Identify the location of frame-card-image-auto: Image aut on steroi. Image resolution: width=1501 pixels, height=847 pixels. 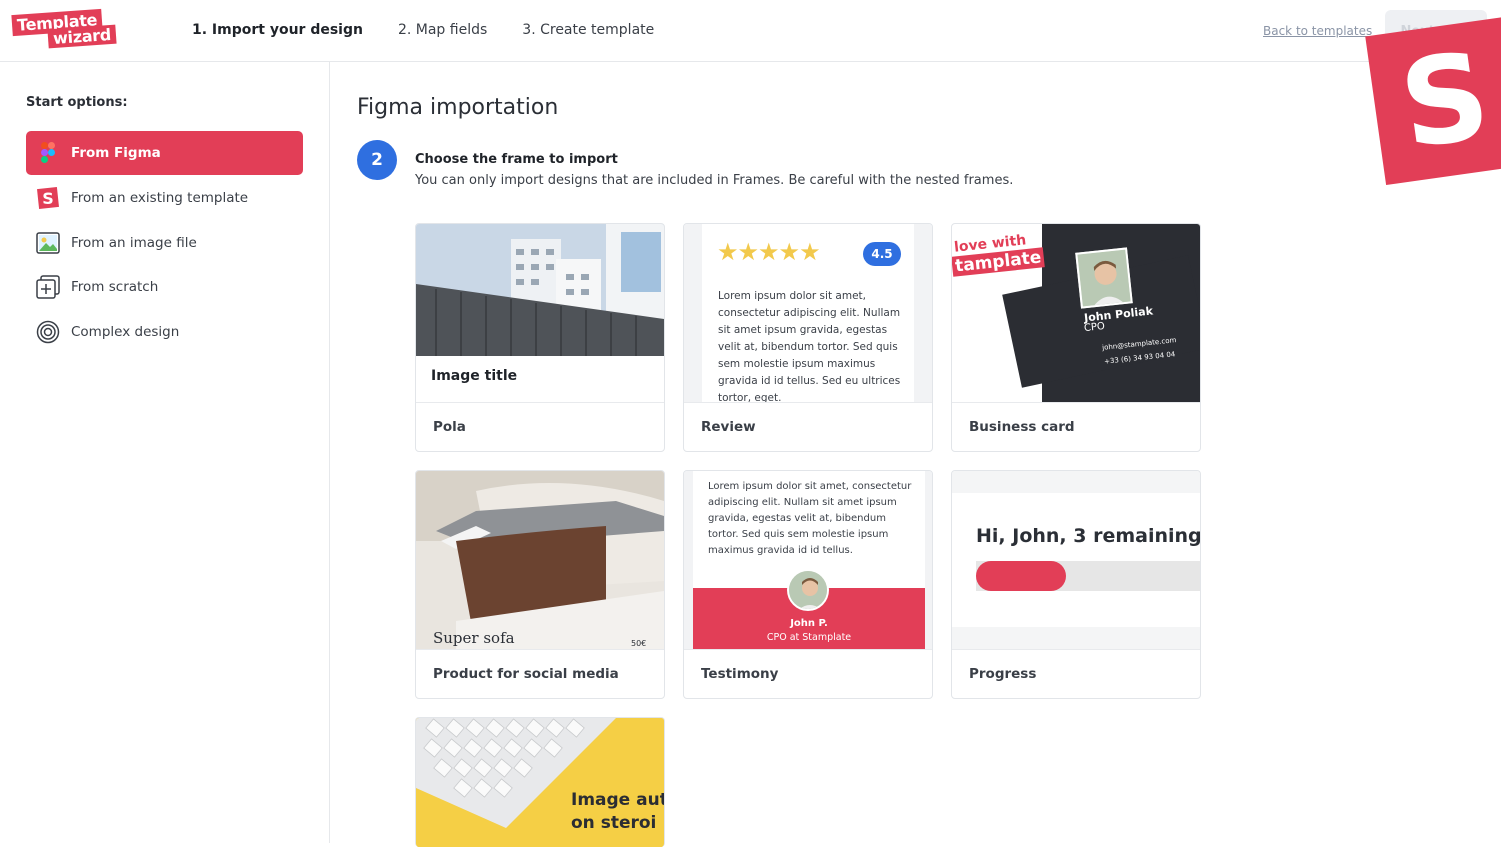
(540, 782).